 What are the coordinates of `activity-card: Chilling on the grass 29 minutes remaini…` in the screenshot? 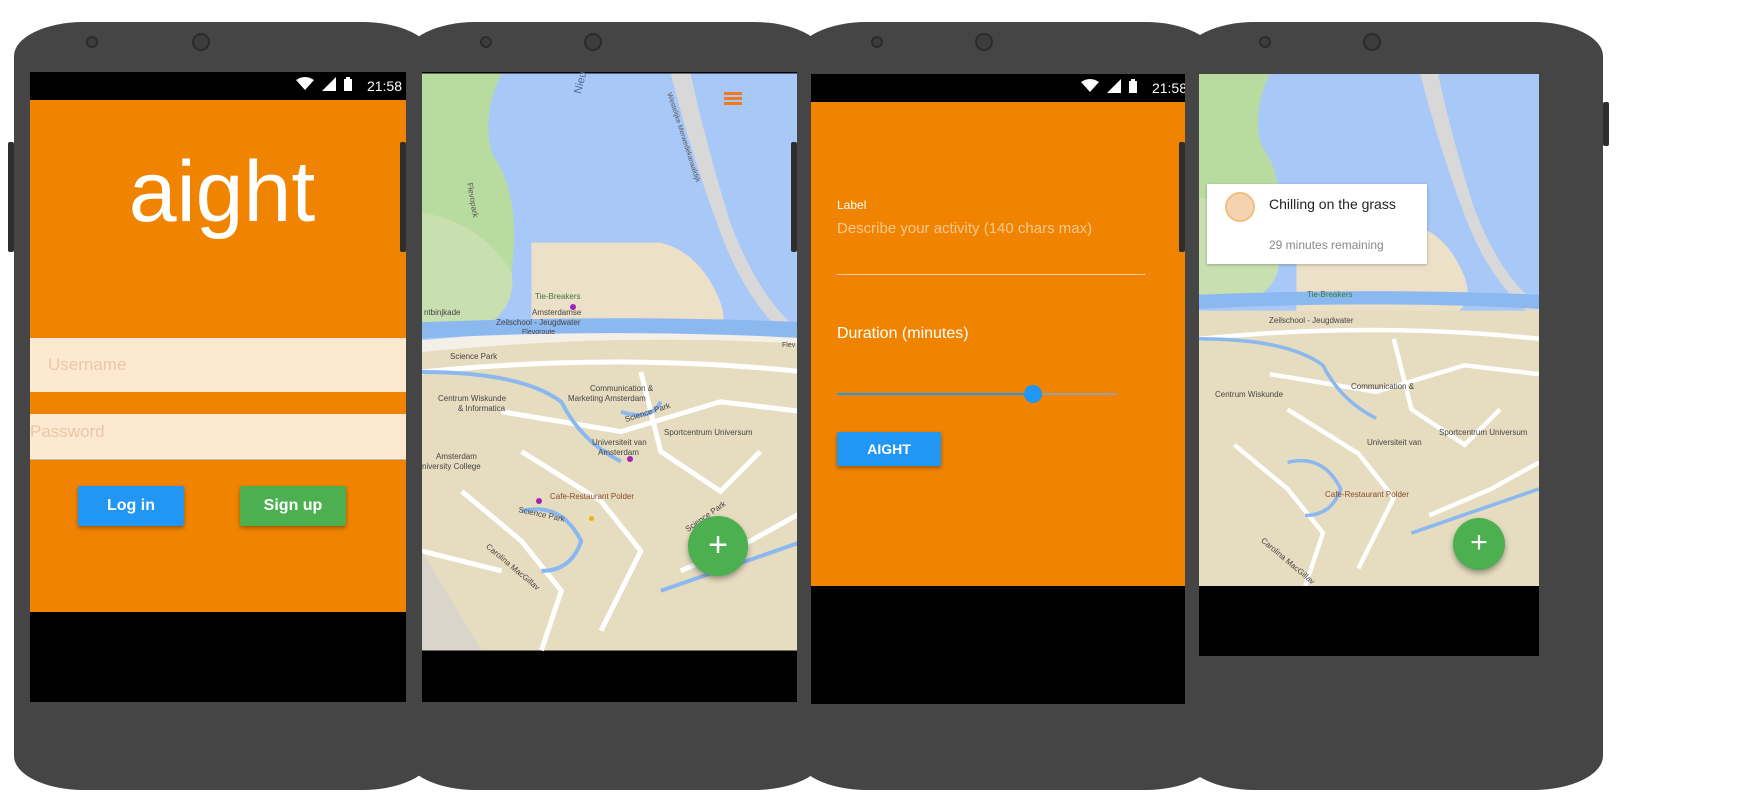 It's located at (1317, 224).